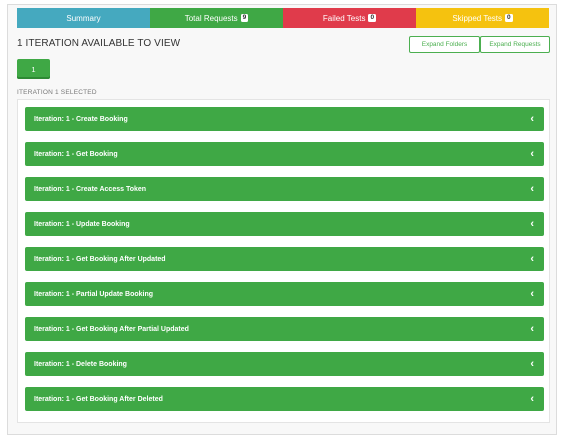 This screenshot has width=566, height=443. What do you see at coordinates (284, 119) in the screenshot?
I see `request-row-create-booking: Iteration: 1 - Create Booking ‹` at bounding box center [284, 119].